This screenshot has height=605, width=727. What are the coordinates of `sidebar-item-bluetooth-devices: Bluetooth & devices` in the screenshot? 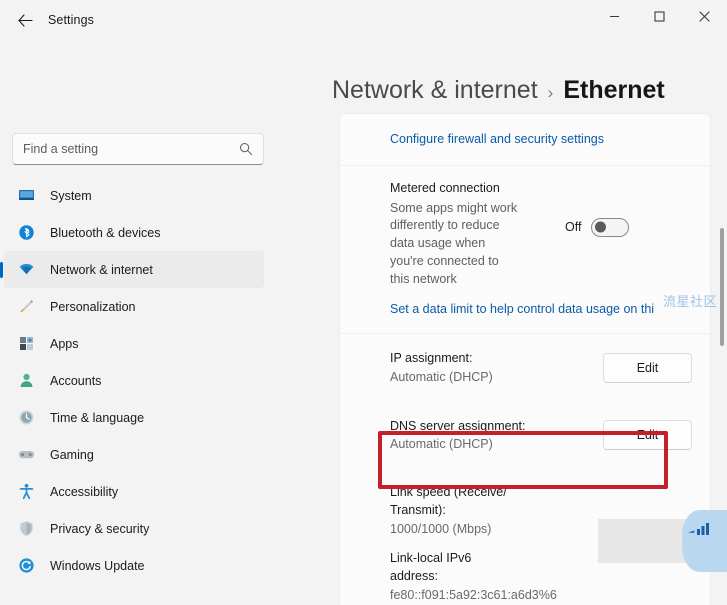 It's located at (134, 232).